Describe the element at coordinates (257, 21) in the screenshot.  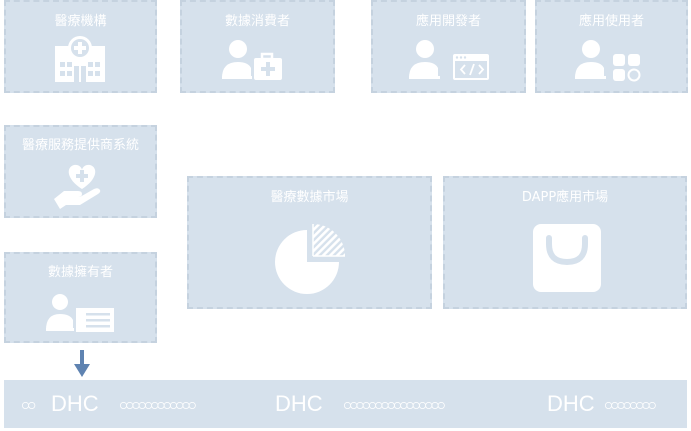
I see `data-consumer-label: 數據消費者` at that location.